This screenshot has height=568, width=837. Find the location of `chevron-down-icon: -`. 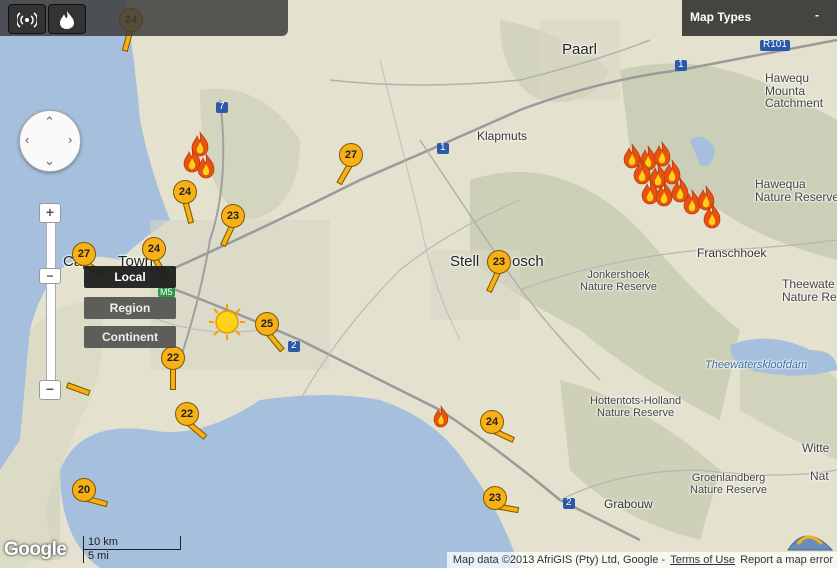

chevron-down-icon: - is located at coordinates (817, 15).